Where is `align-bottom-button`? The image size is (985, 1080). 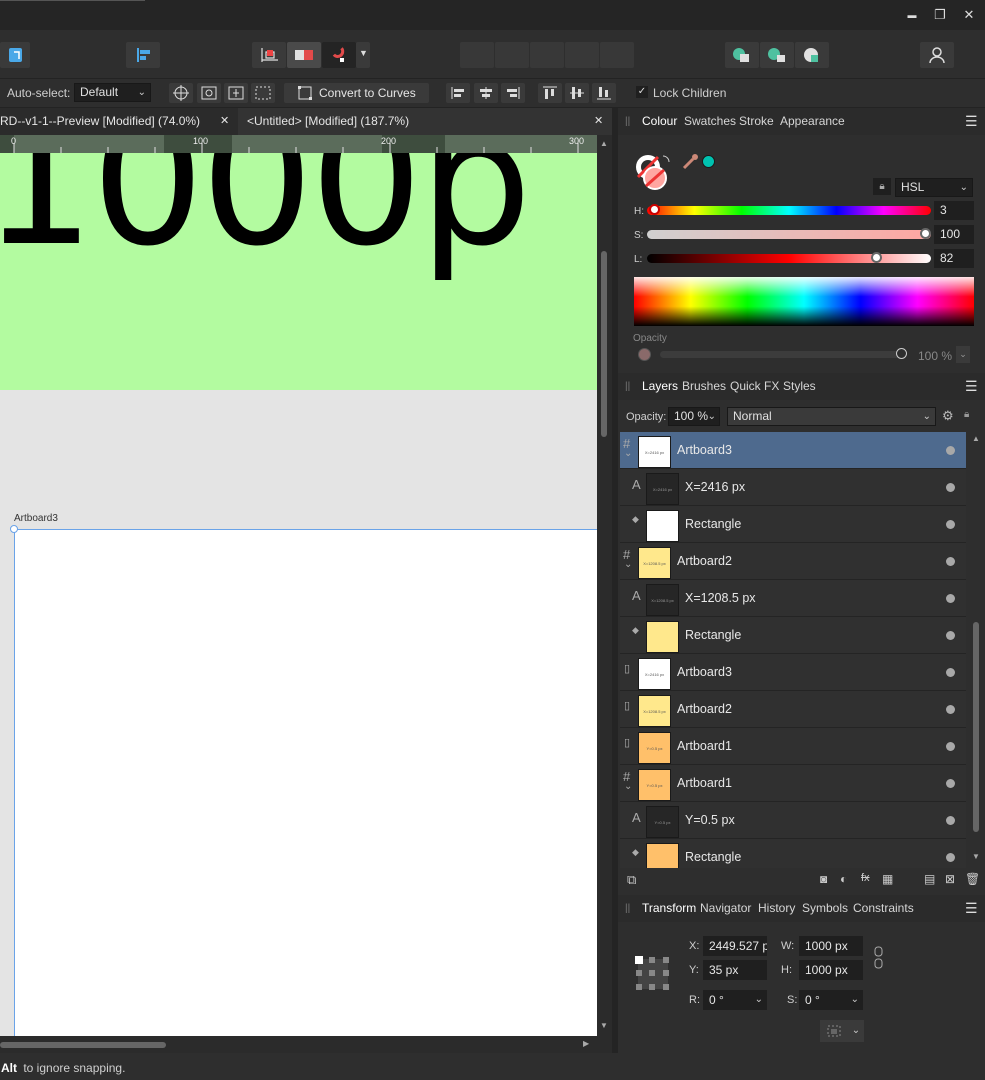
align-bottom-button is located at coordinates (604, 93).